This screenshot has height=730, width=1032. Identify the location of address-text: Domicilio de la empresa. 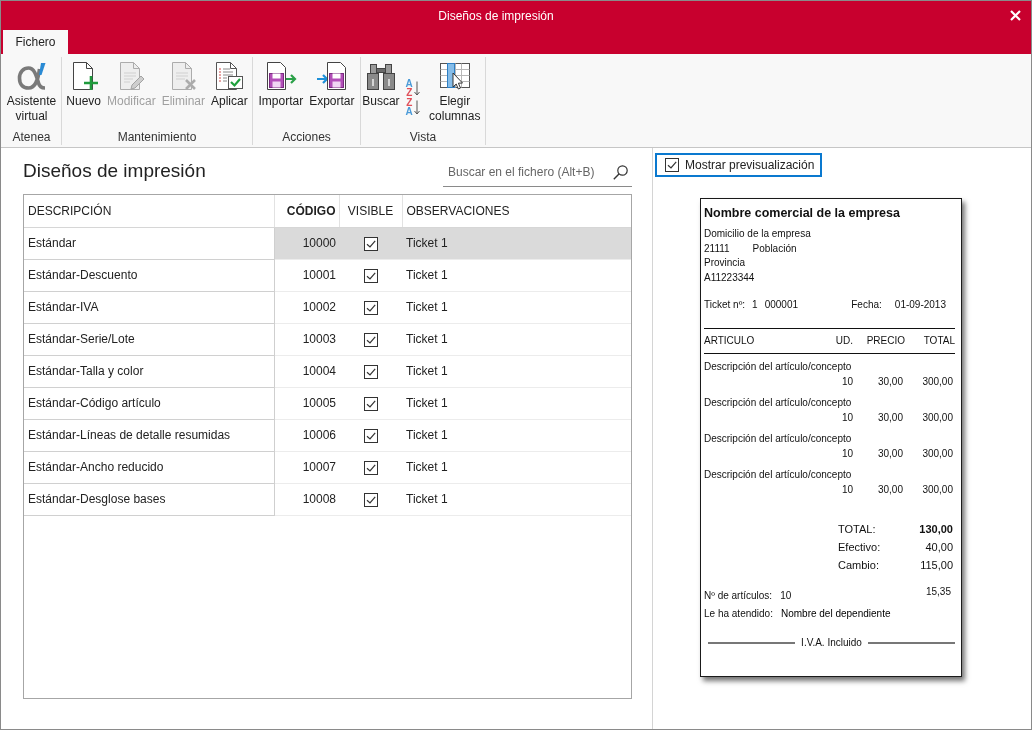
(758, 234).